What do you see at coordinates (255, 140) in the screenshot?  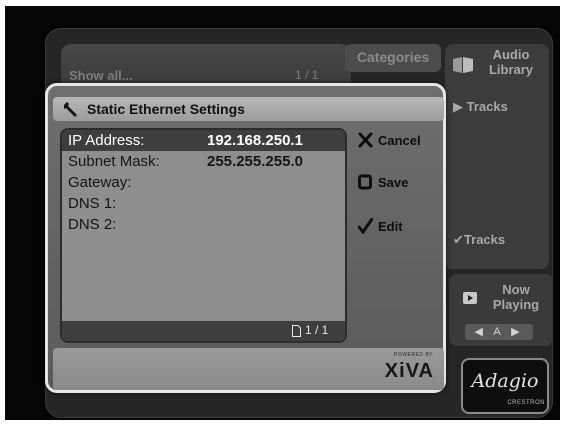 I see `field-value: 192.168.250.1` at bounding box center [255, 140].